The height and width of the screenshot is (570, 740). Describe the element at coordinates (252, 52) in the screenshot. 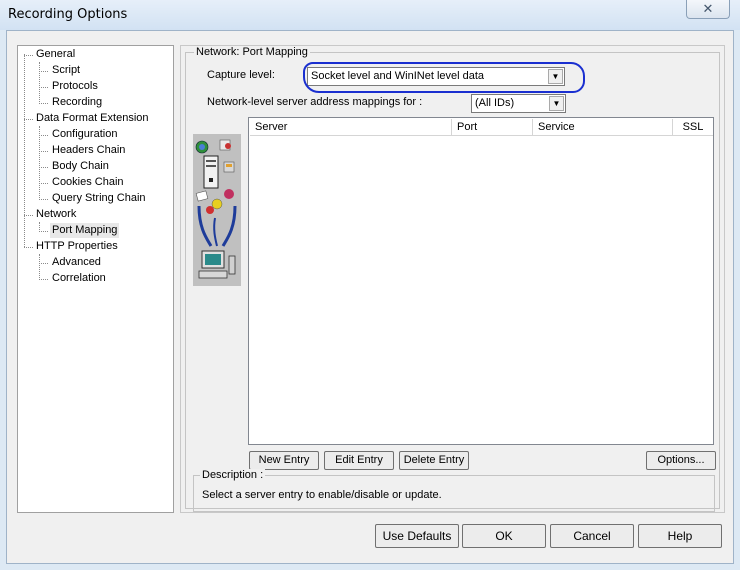

I see `group-title: Network: Port Mapping` at that location.